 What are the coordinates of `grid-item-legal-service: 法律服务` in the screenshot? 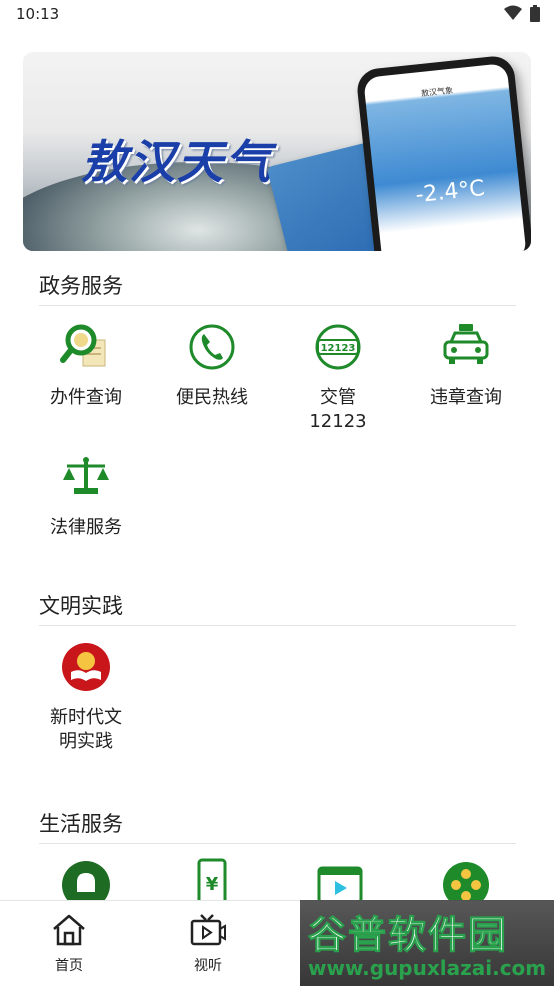 It's located at (86, 495).